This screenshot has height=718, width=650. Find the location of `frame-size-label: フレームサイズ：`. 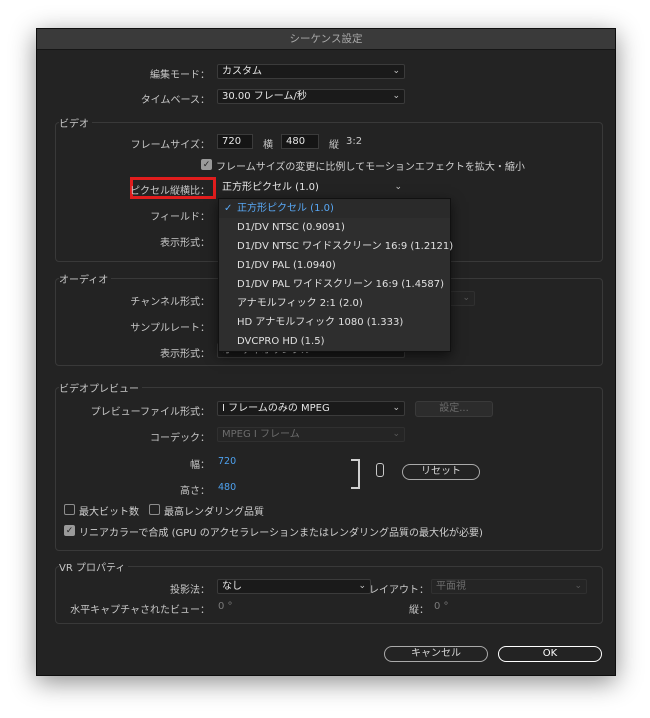

frame-size-label: フレームサイズ： is located at coordinates (170, 145).